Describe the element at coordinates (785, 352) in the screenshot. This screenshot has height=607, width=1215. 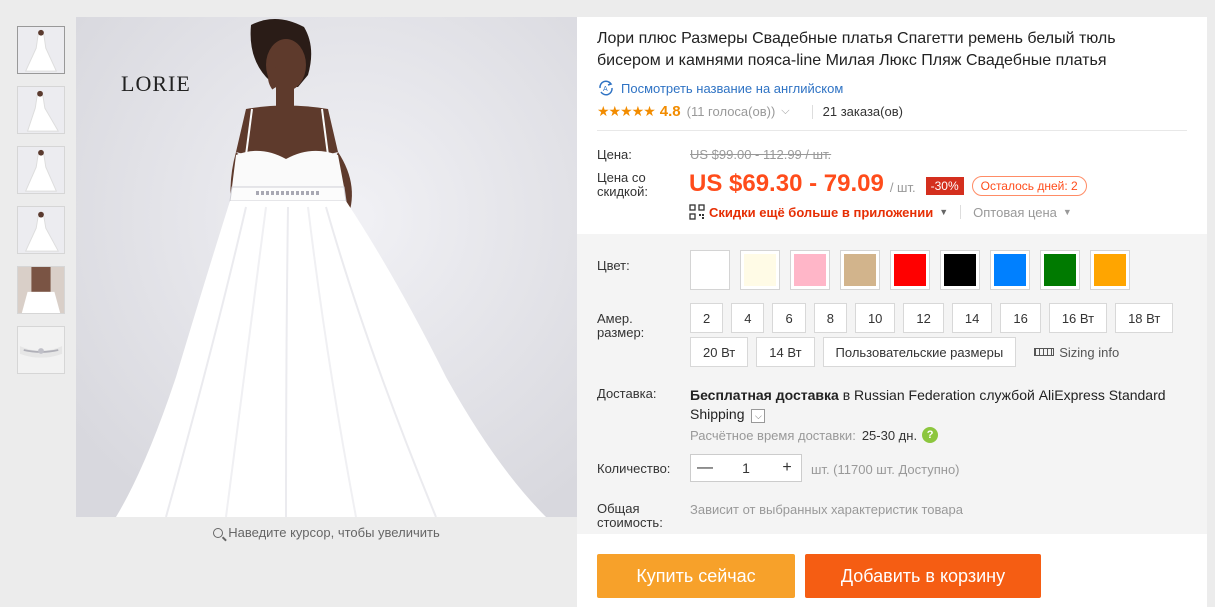
I see `size-option: 14 Вт` at that location.